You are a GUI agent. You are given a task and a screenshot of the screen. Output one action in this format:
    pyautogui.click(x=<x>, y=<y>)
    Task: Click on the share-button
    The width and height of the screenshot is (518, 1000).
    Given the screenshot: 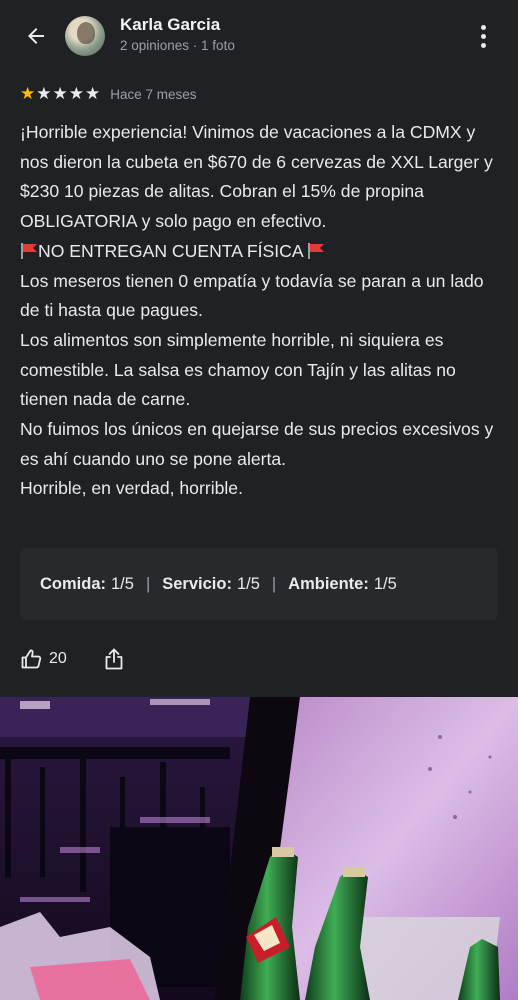 What is the action you would take?
    pyautogui.click(x=114, y=659)
    